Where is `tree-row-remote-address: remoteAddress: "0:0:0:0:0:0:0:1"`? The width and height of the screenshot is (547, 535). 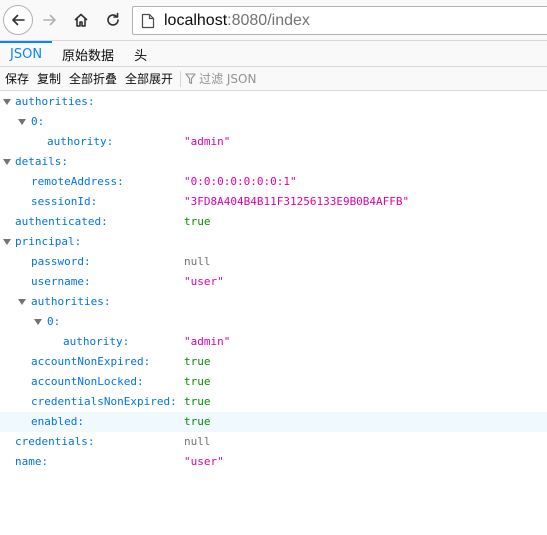 tree-row-remote-address: remoteAddress: "0:0:0:0:0:0:0:1" is located at coordinates (273, 182).